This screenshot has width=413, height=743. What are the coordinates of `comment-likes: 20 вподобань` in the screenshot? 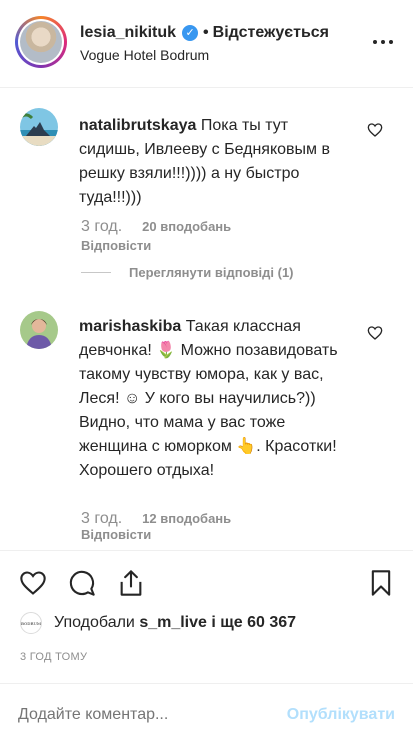 It's located at (186, 226).